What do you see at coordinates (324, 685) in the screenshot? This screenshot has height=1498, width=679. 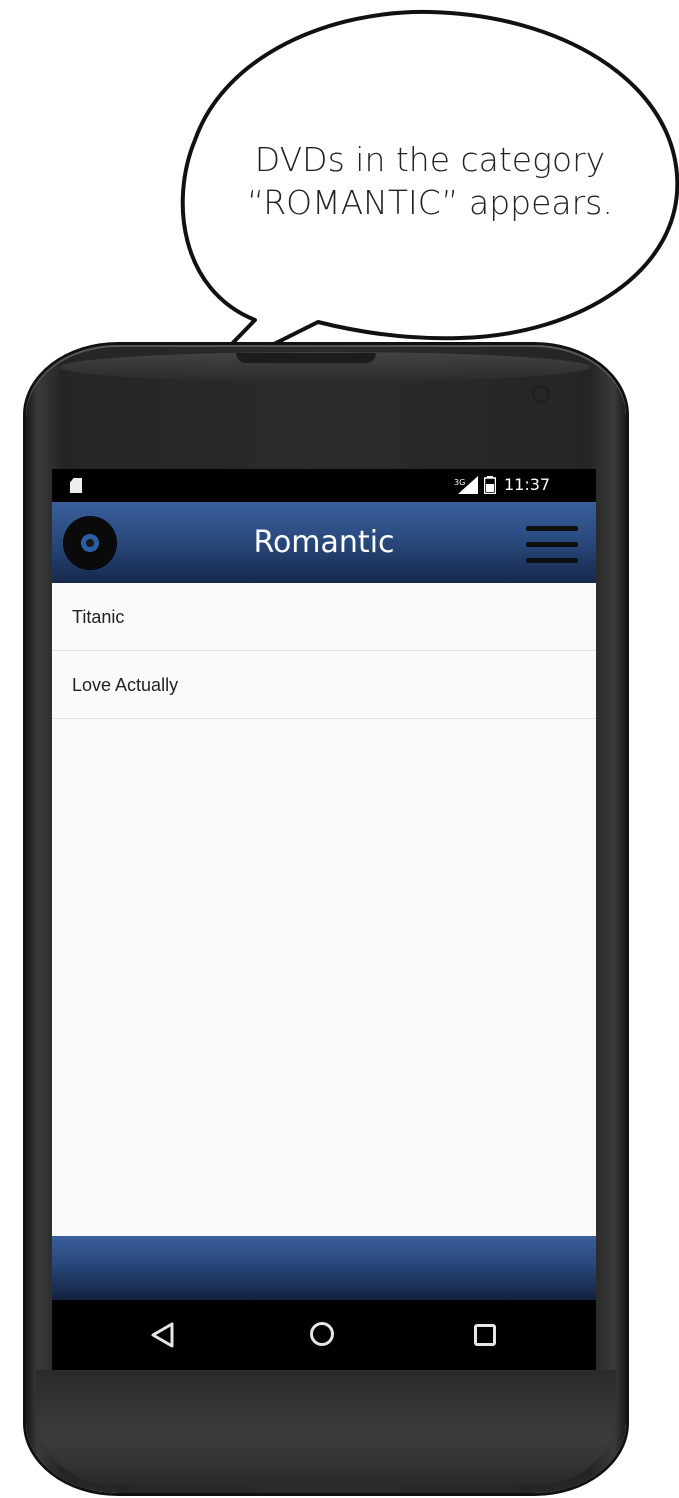 I see `list-item-love-actually: Love Actually` at bounding box center [324, 685].